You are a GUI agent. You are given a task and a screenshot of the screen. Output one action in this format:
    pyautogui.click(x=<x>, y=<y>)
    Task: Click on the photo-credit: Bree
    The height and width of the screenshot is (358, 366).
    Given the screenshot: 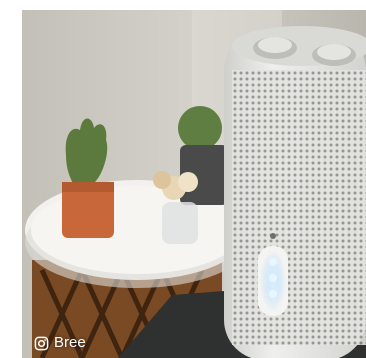 What is the action you would take?
    pyautogui.click(x=60, y=343)
    